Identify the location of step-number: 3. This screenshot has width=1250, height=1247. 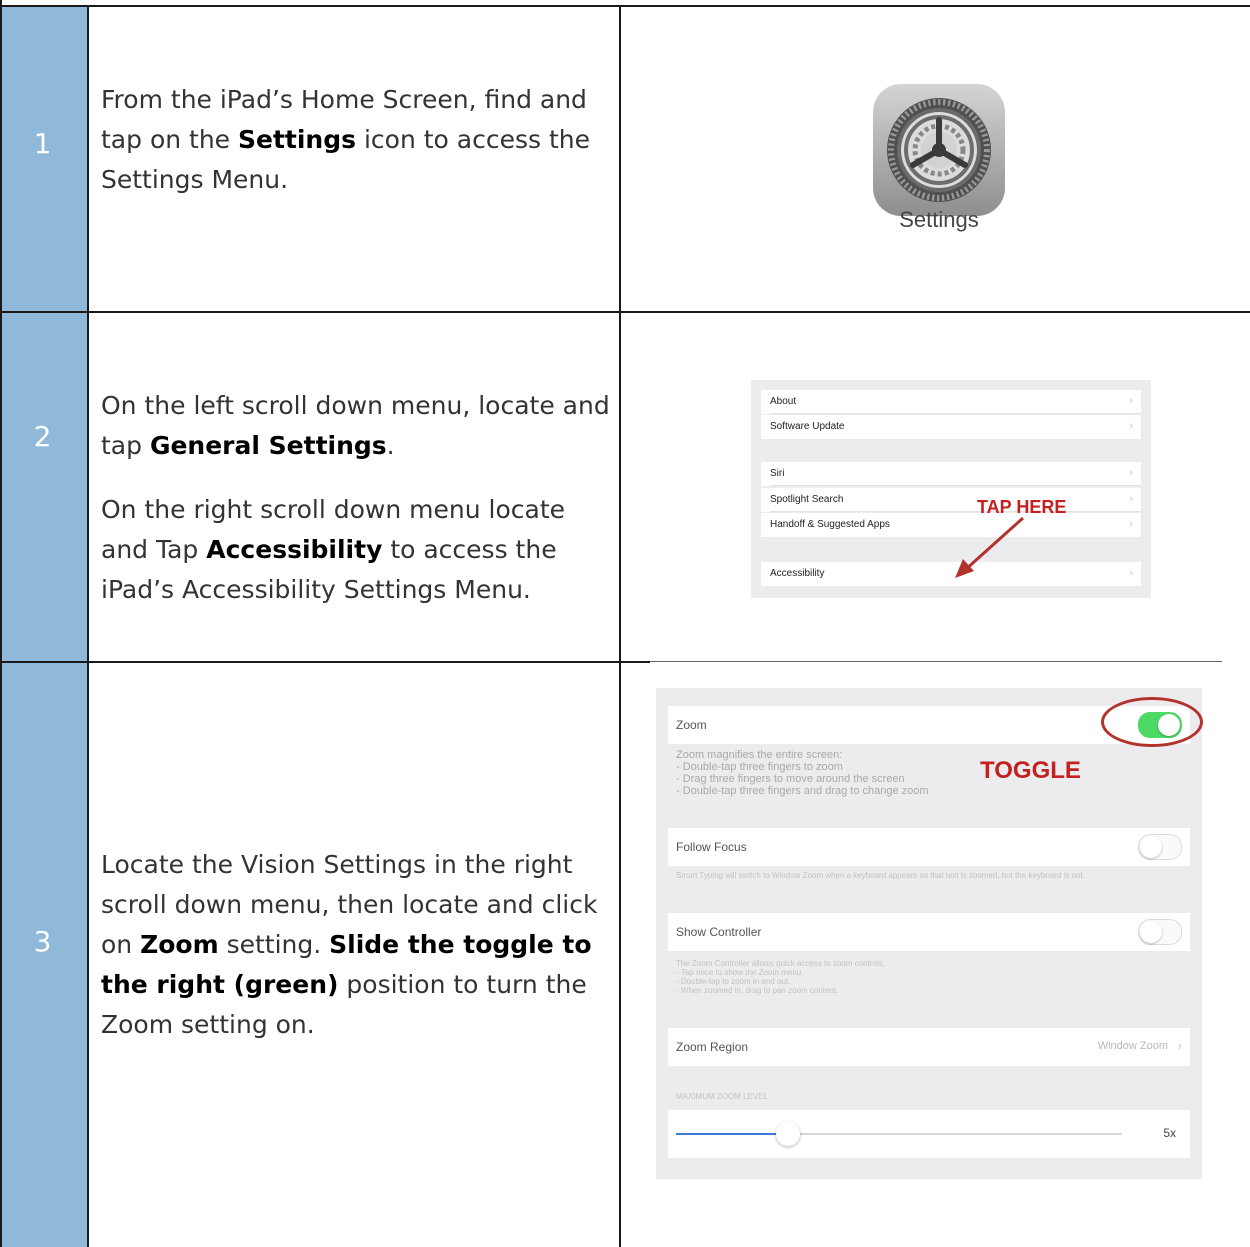
(42, 941).